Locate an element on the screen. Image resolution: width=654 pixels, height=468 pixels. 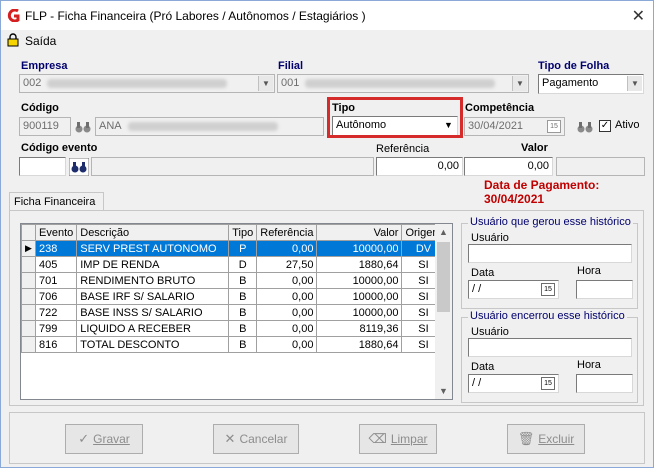
empresa-label: Empresa is located at coordinates (44, 66).